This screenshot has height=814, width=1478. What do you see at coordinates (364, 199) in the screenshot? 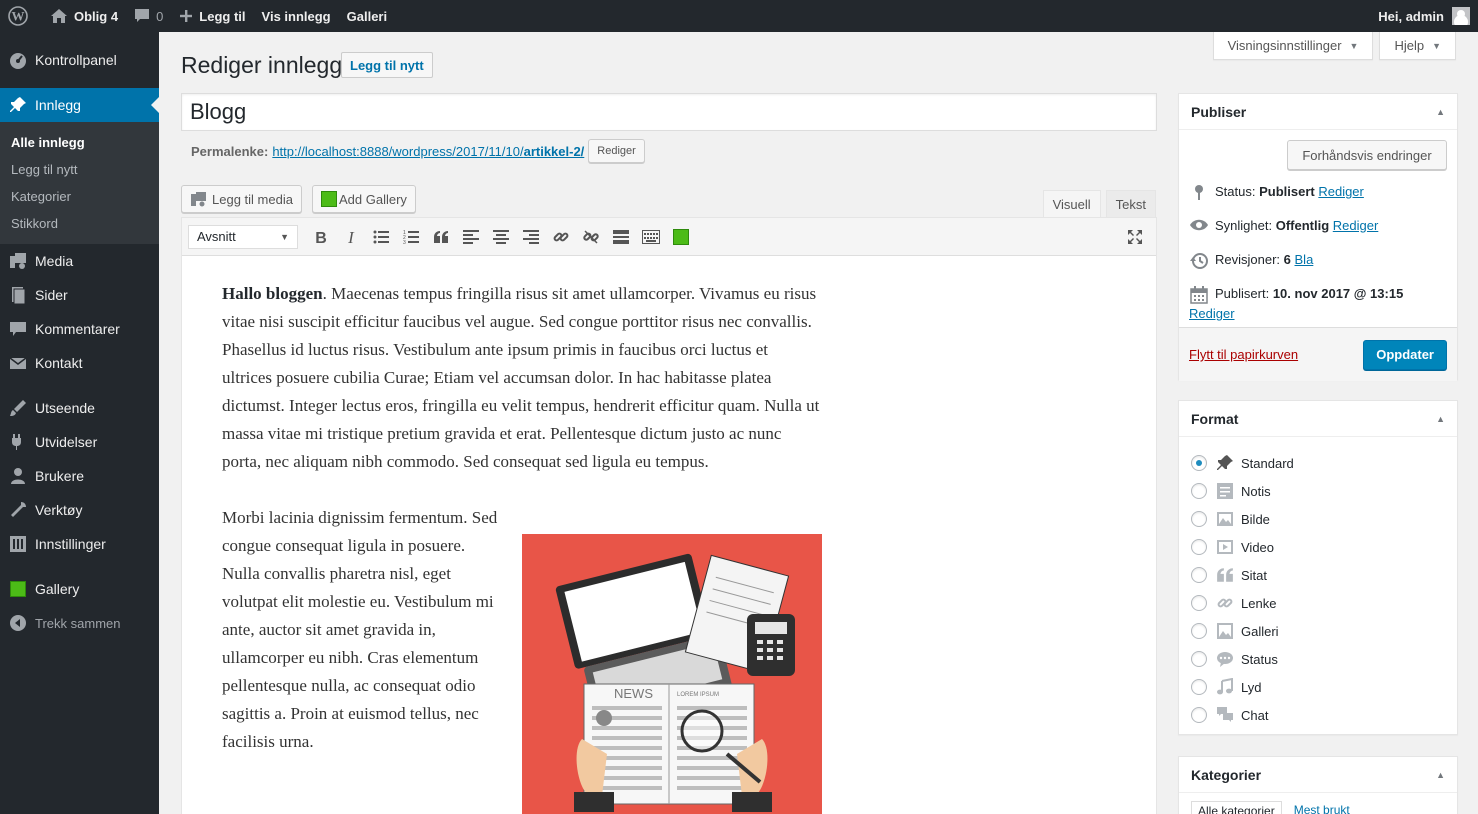
I see `add-gallery-button: Add Gallery` at bounding box center [364, 199].